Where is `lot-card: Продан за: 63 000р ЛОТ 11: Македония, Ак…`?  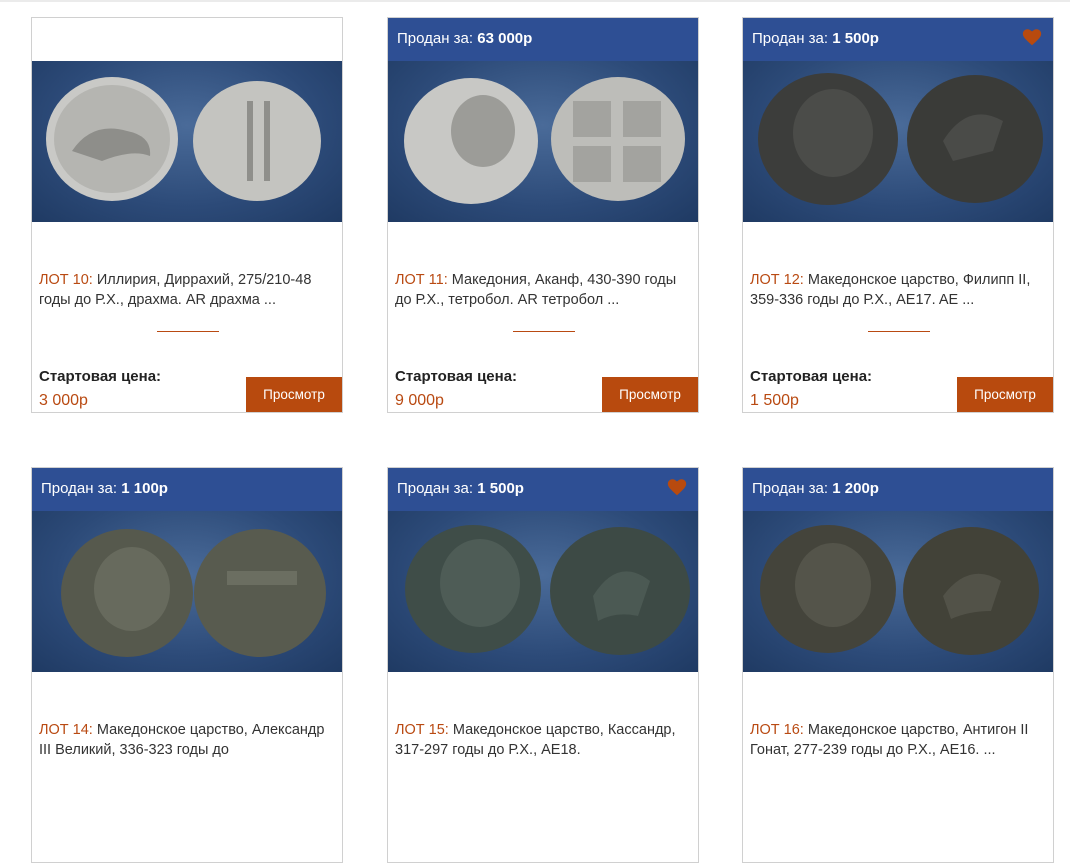
lot-card: Продан за: 63 000р ЛОТ 11: Македония, Ак… is located at coordinates (543, 215).